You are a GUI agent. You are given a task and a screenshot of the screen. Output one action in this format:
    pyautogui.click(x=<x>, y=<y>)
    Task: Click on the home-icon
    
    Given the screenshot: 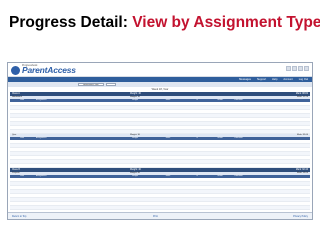 What is the action you would take?
    pyautogui.click(x=288, y=68)
    